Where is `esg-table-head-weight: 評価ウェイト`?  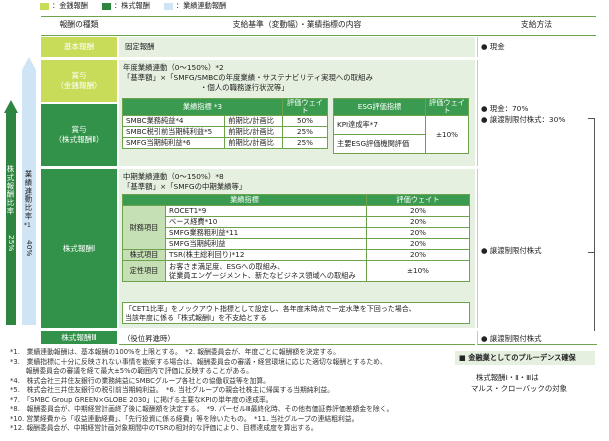
esg-table-head-weight: 評価ウェイト is located at coordinates (447, 107).